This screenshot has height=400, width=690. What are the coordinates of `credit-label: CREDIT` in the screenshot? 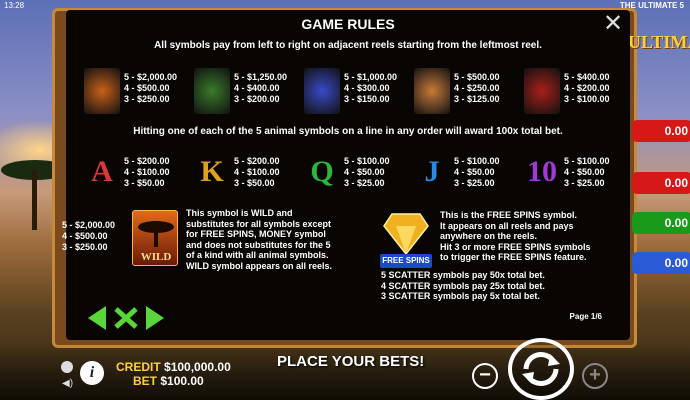 It's located at (138, 367).